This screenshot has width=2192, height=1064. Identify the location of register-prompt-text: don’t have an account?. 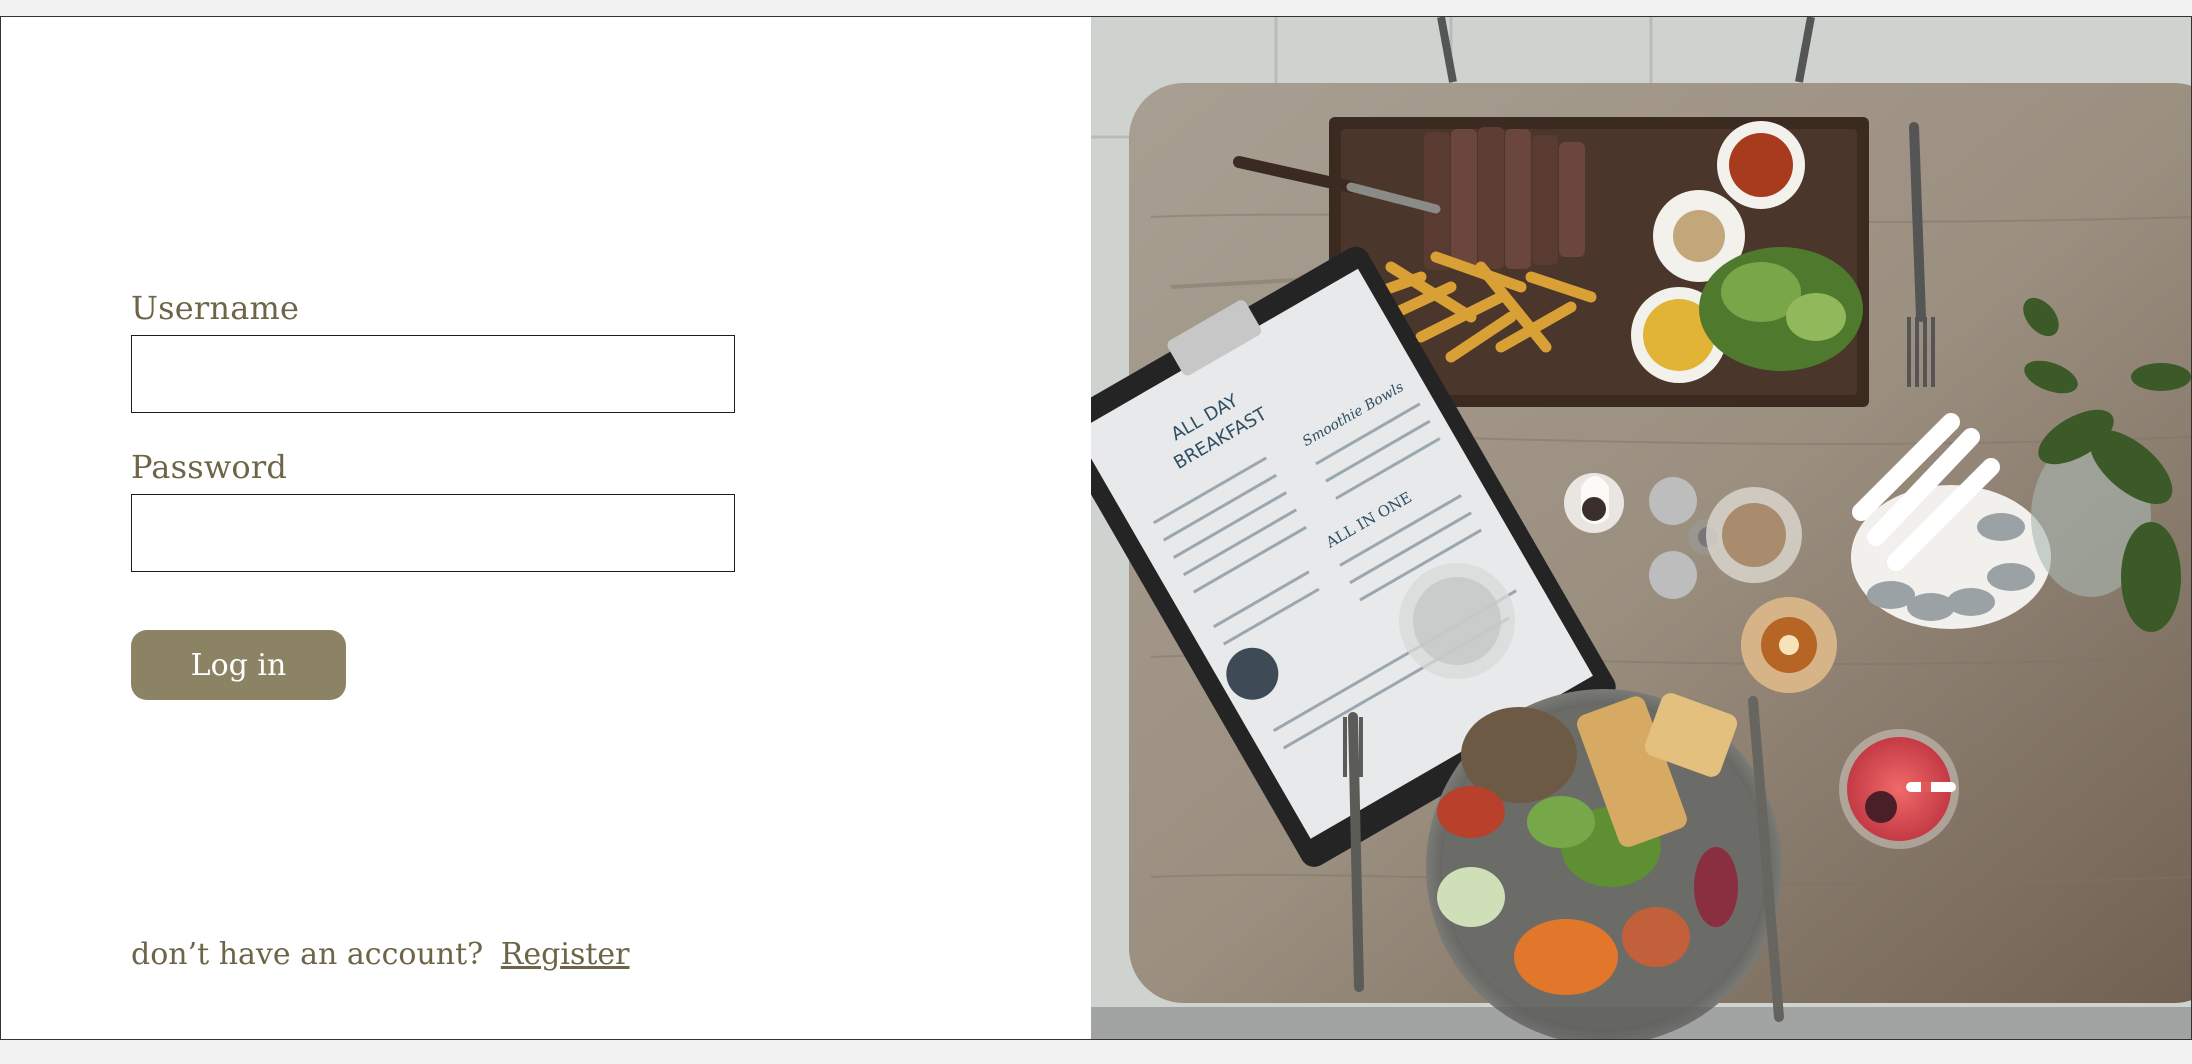
(307, 954).